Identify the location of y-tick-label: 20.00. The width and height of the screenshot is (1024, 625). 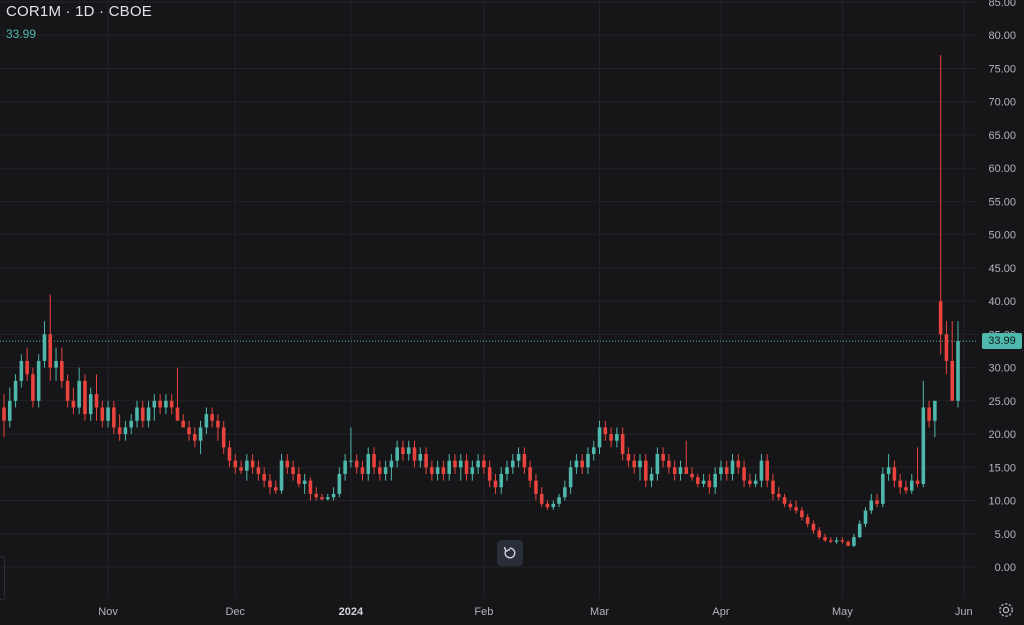
(1002, 435).